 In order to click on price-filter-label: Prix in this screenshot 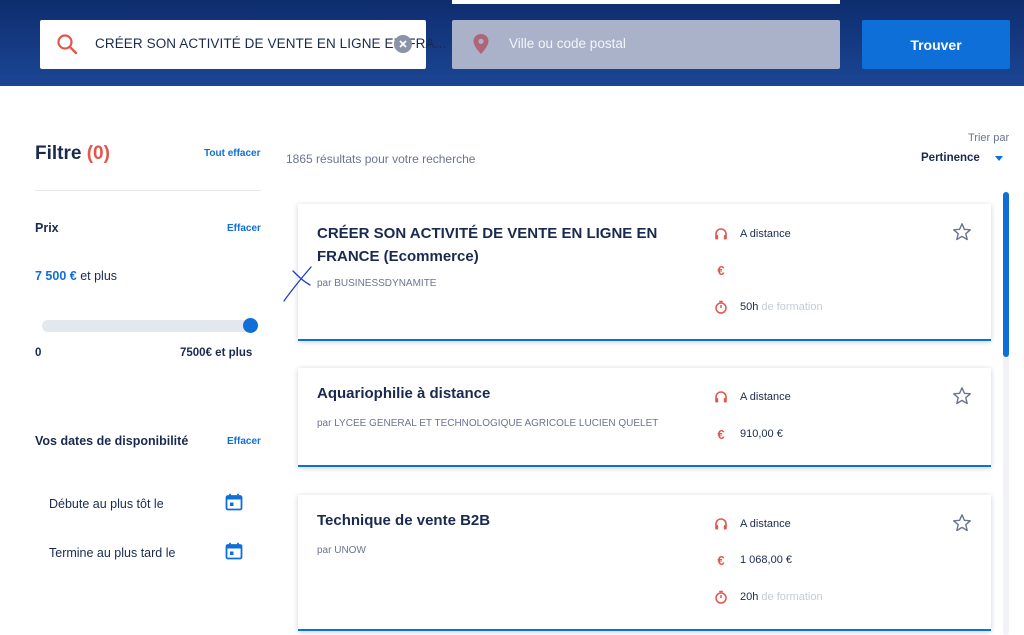, I will do `click(47, 228)`.